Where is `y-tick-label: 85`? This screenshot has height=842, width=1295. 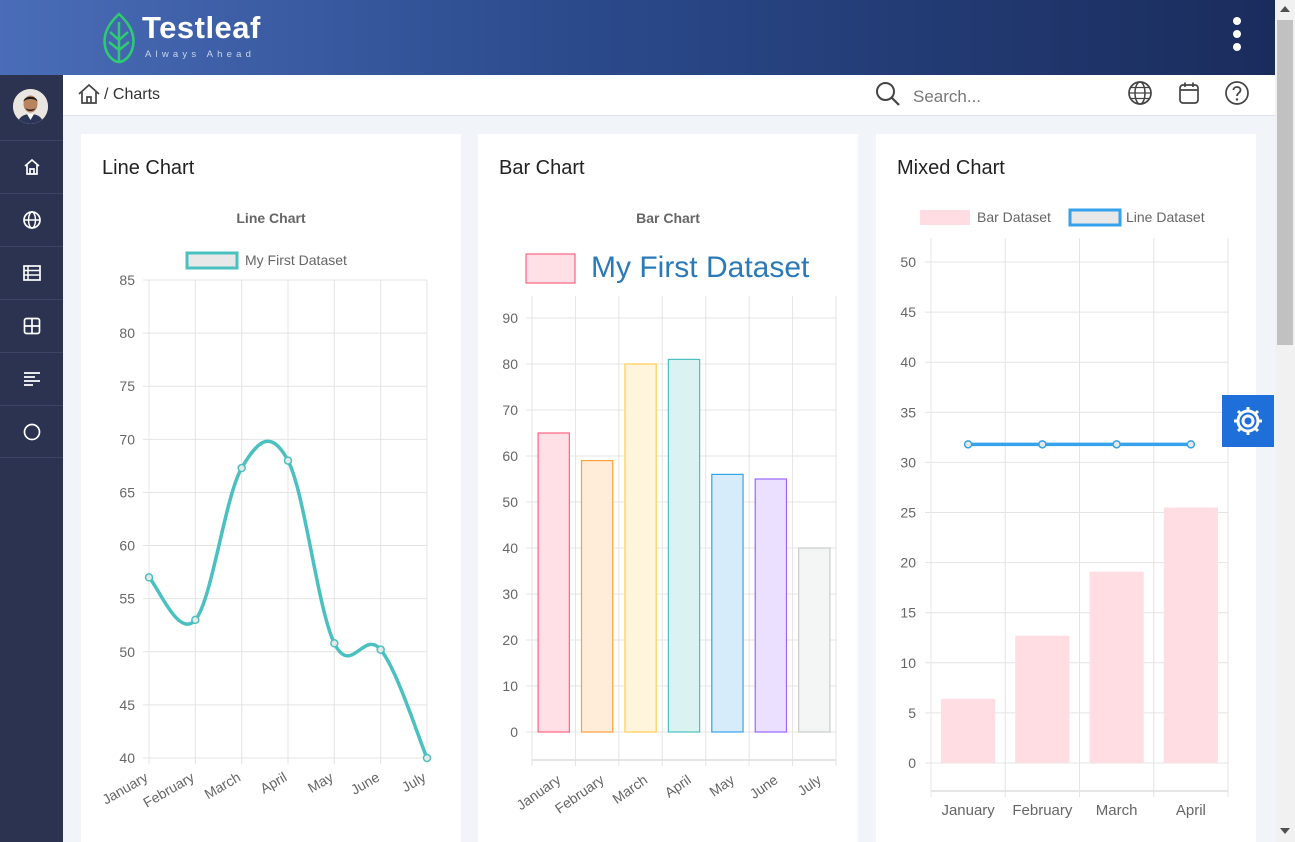
y-tick-label: 85 is located at coordinates (127, 280).